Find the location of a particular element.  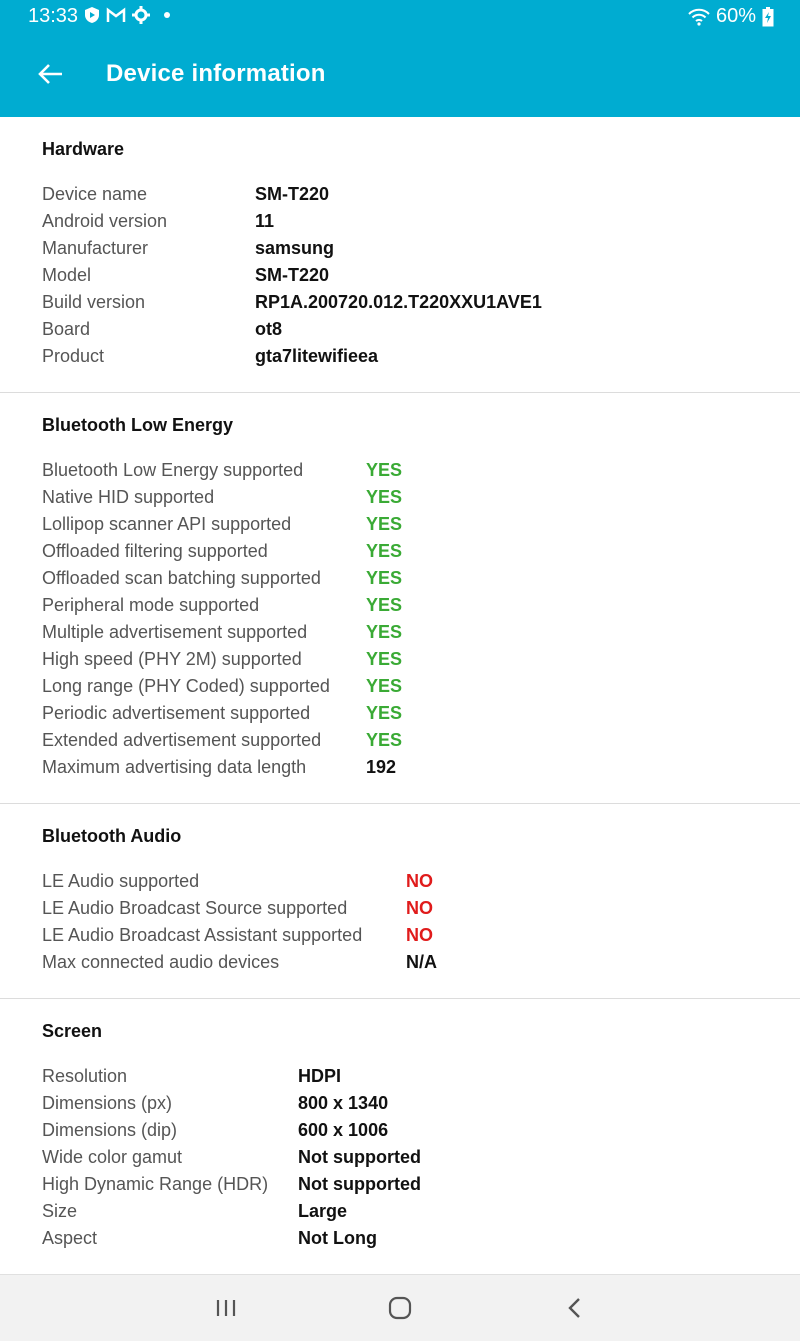

info-label: Product is located at coordinates (73, 356).